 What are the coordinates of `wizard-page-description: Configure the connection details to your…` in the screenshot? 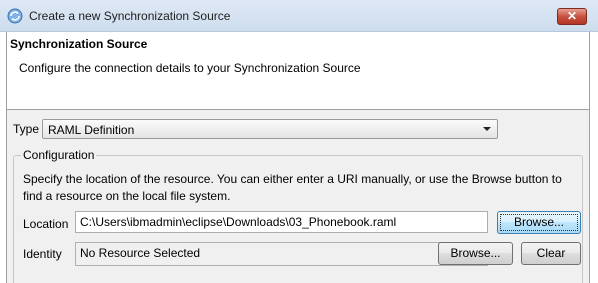 It's located at (190, 68).